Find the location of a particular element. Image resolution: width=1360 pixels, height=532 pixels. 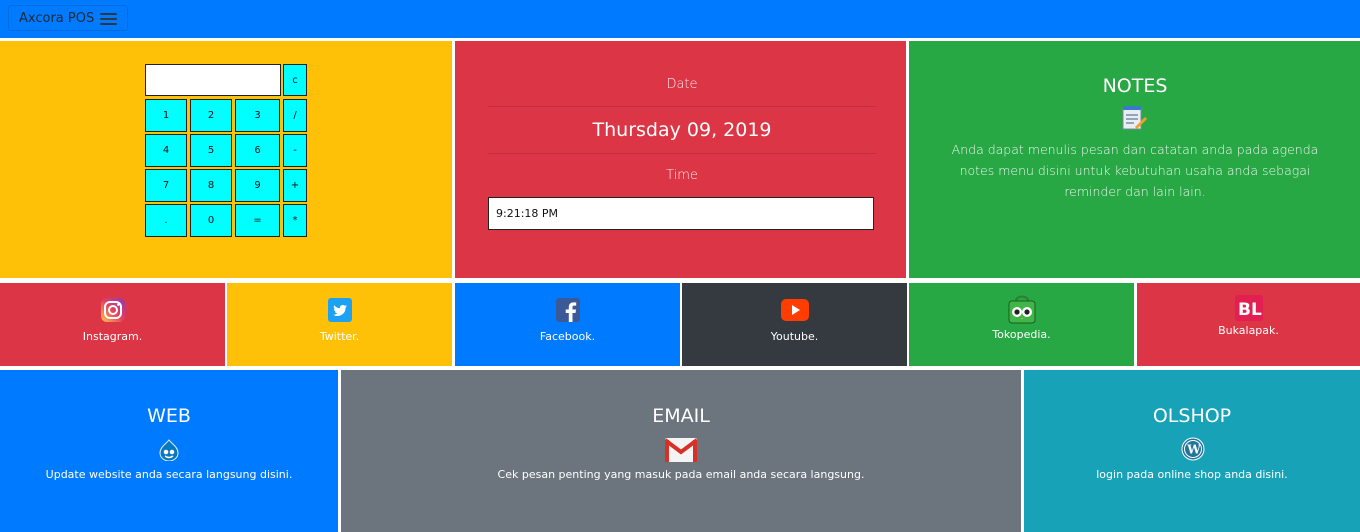

olshop-description: login pada online shop anda disini. is located at coordinates (1192, 474).